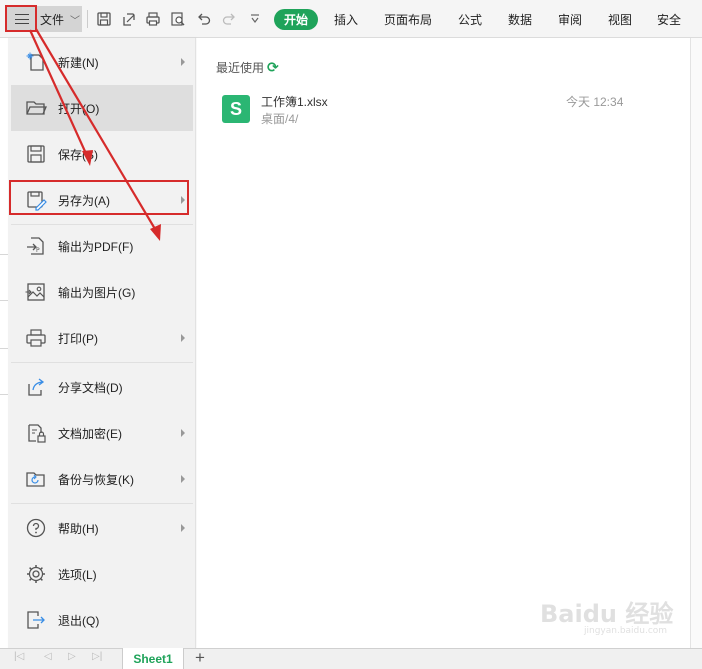  I want to click on recent-title: 最近使用 ⟳, so click(247, 67).